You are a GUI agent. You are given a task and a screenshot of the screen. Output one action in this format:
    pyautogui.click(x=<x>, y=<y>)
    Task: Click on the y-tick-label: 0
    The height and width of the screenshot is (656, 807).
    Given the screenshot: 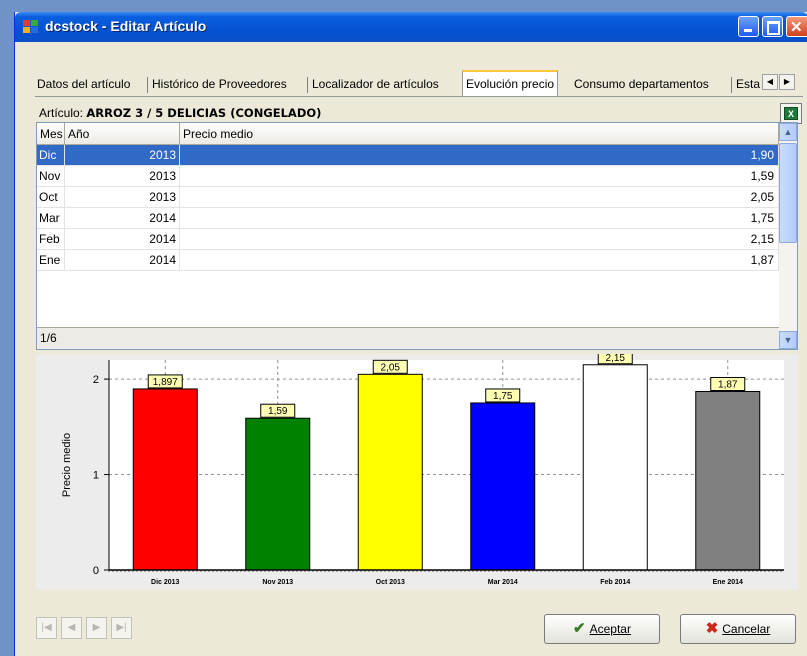 What is the action you would take?
    pyautogui.click(x=96, y=571)
    